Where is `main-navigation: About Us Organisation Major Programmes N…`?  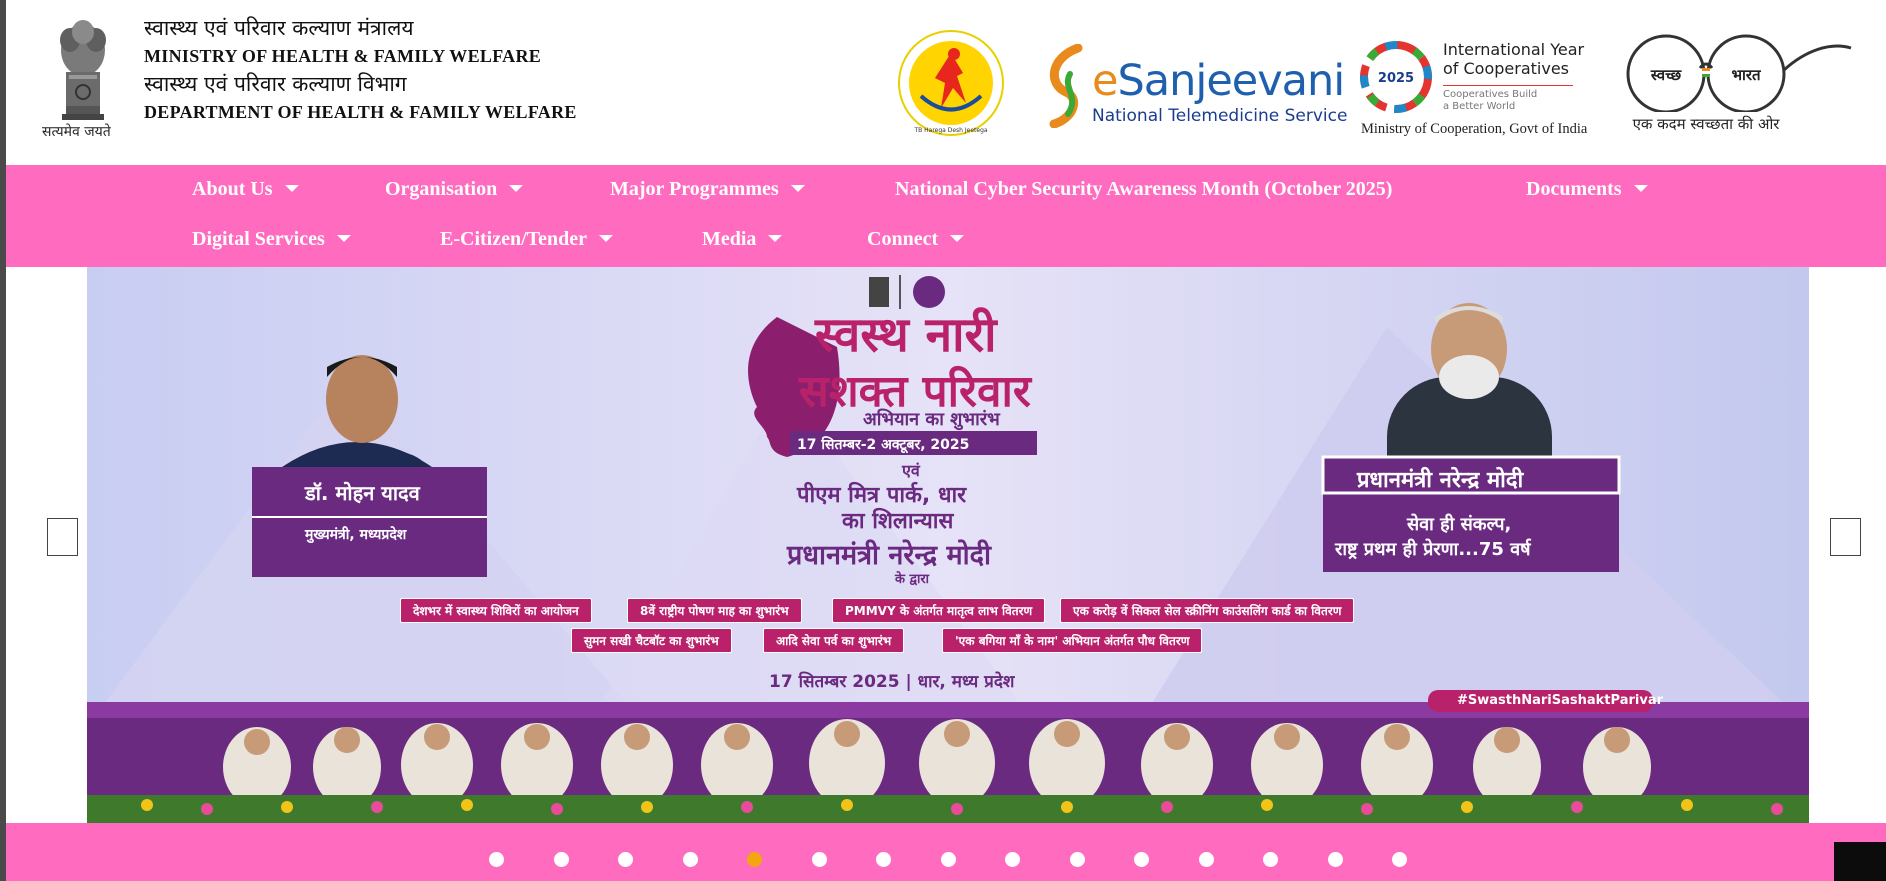
main-navigation: About Us Organisation Major Programmes N… is located at coordinates (946, 216).